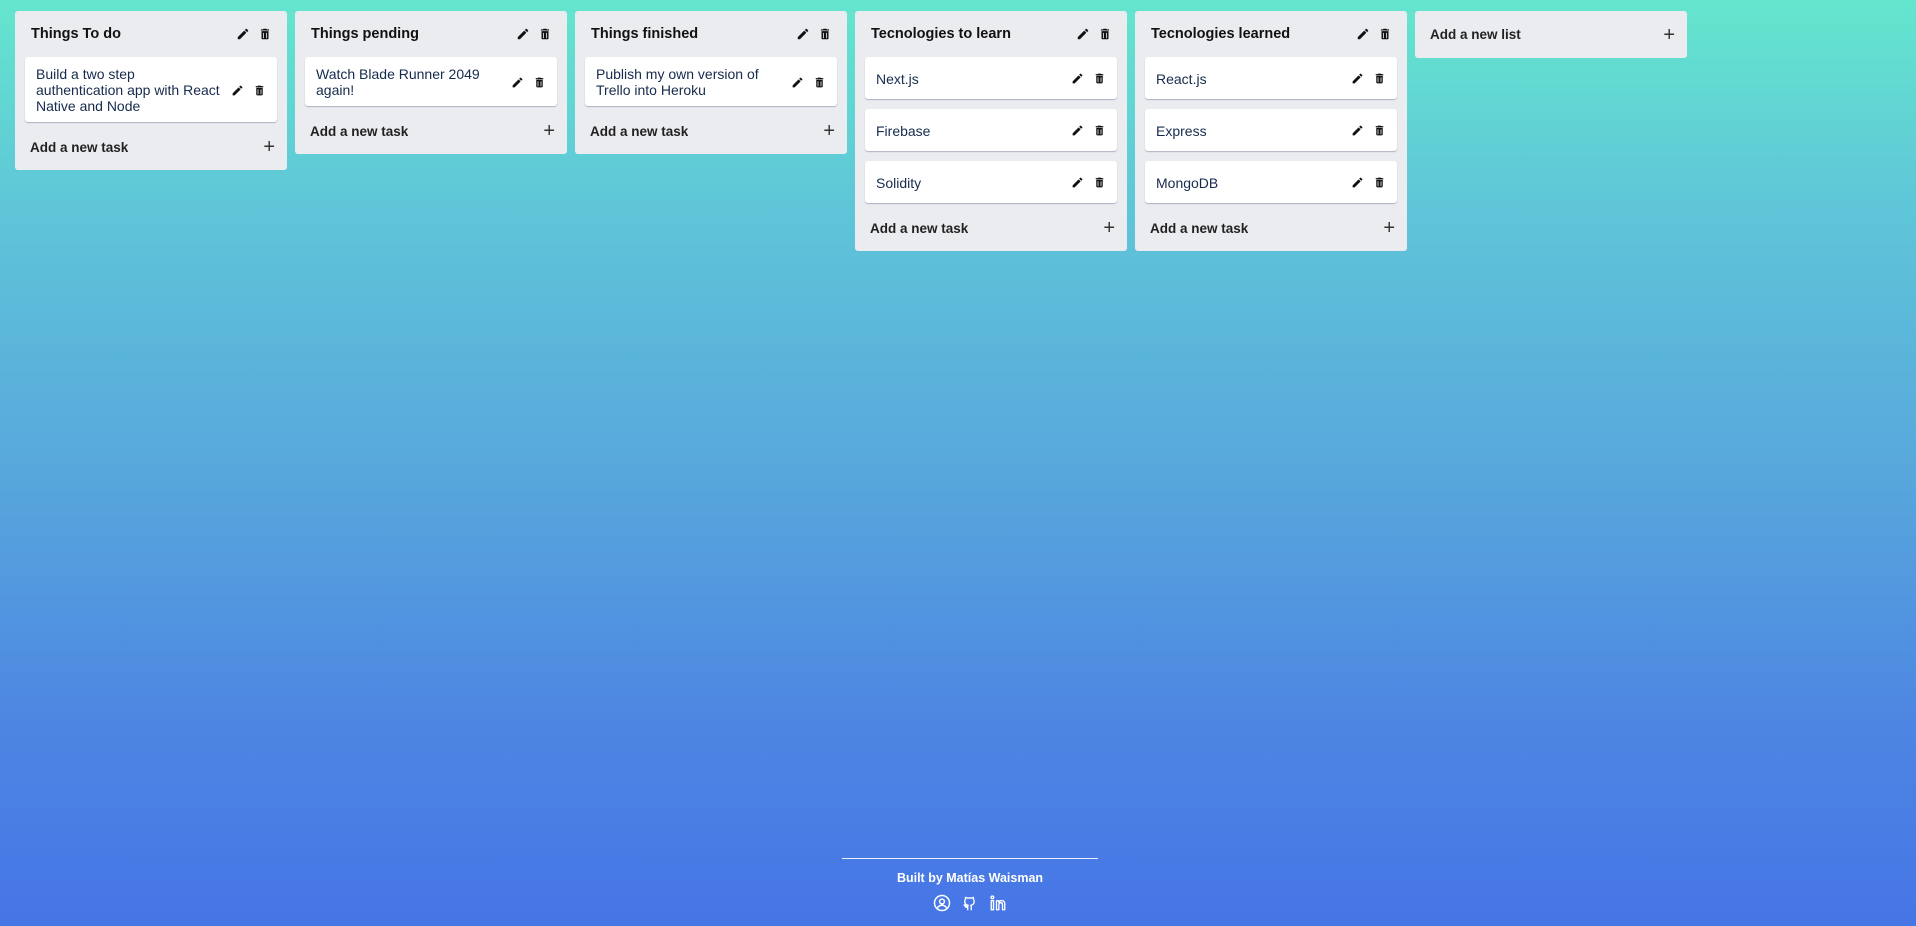 Image resolution: width=1916 pixels, height=926 pixels. What do you see at coordinates (1221, 34) in the screenshot?
I see `list-title: Tecnologies learned` at bounding box center [1221, 34].